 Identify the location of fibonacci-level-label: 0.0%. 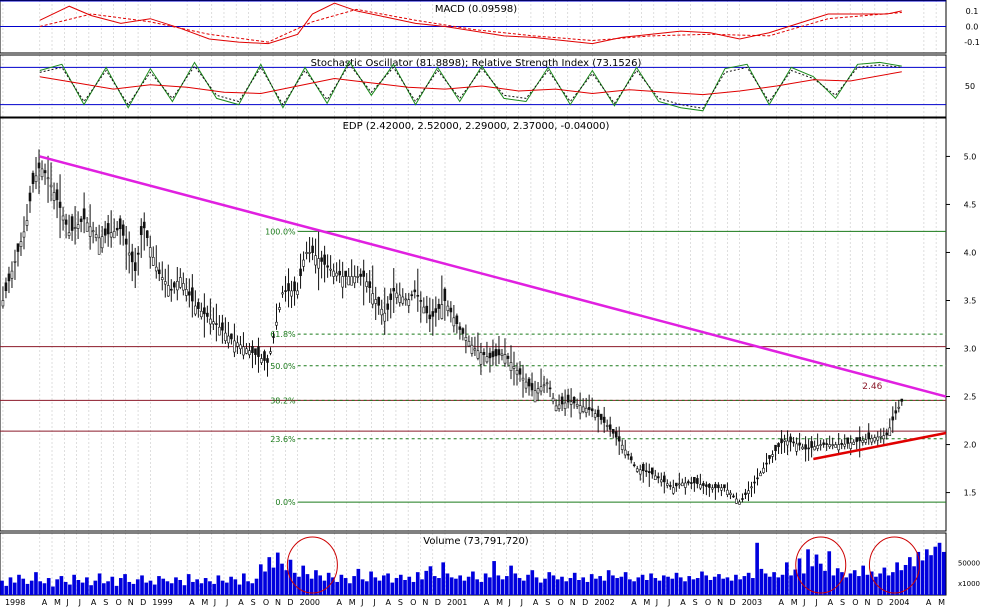
(285, 502).